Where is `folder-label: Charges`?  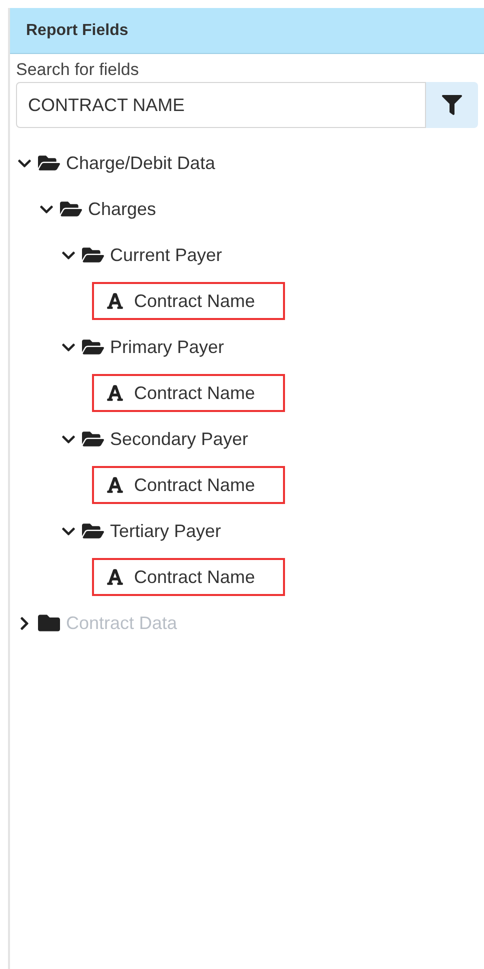
folder-label: Charges is located at coordinates (122, 209).